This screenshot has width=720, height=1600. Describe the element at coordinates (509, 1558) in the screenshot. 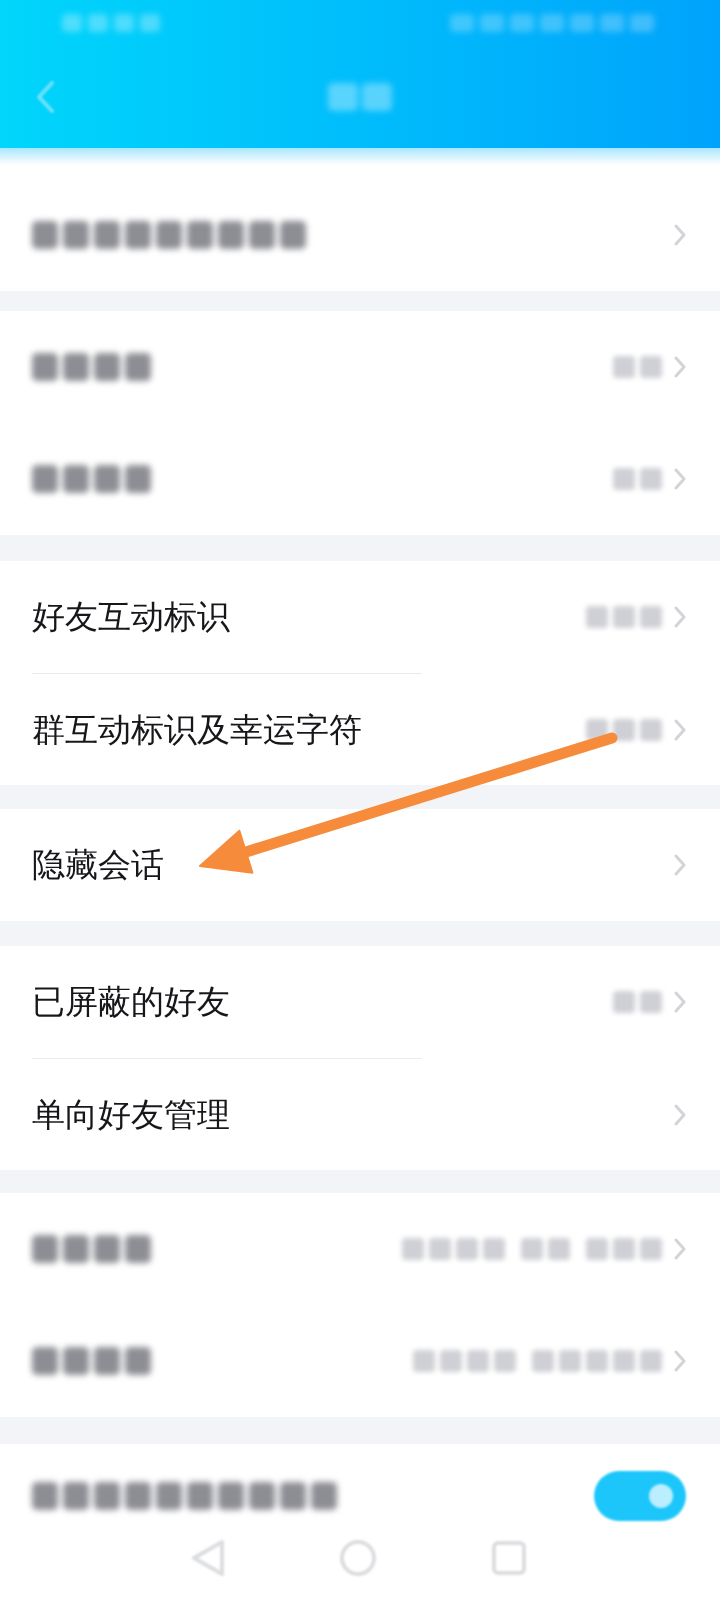

I see `recent-apps-icon` at that location.